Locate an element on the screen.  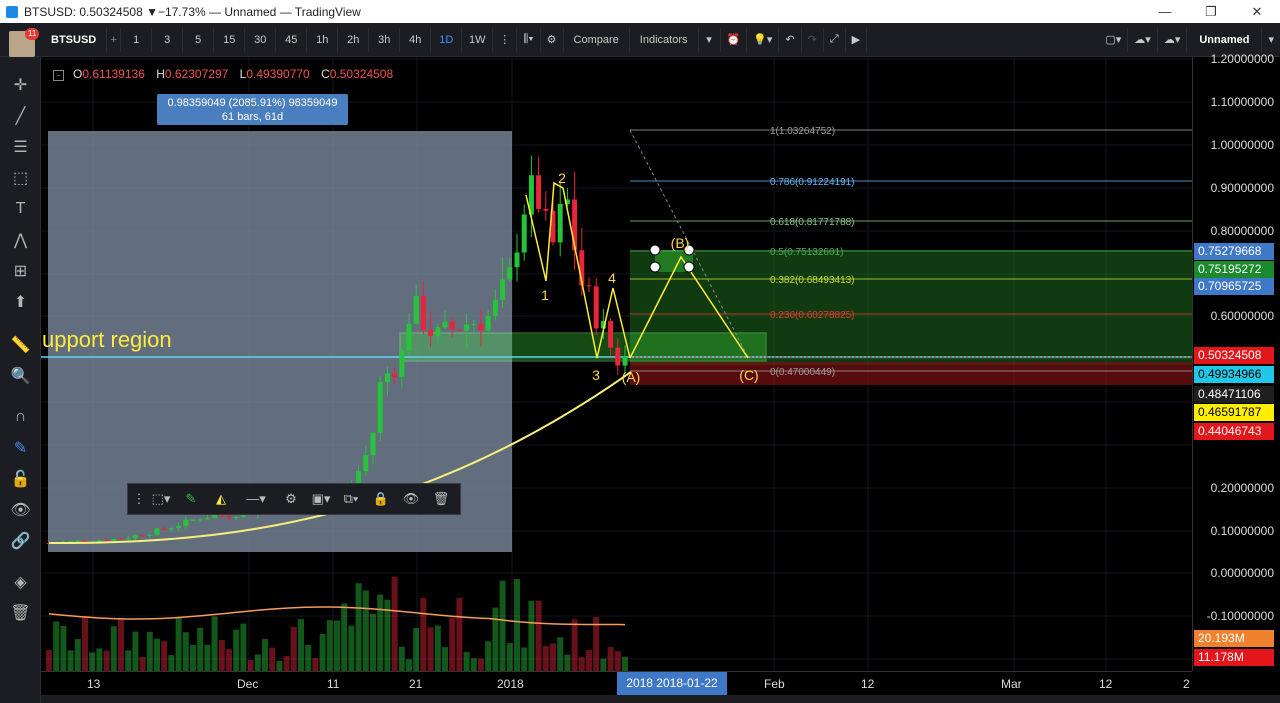
clone-icon: ⧉▾ is located at coordinates (351, 499).